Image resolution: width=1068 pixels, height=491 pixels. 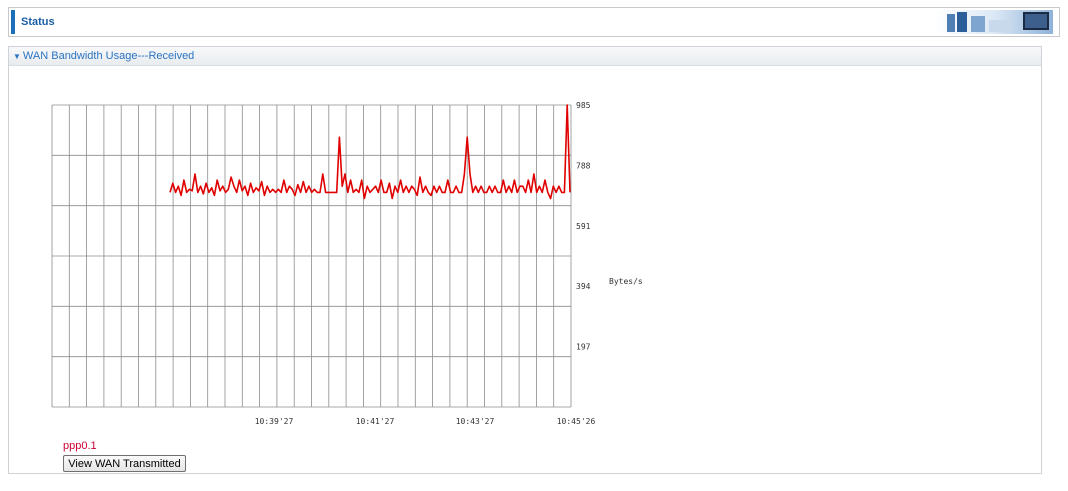 What do you see at coordinates (274, 421) in the screenshot?
I see `x-tick-label: 10:39'27` at bounding box center [274, 421].